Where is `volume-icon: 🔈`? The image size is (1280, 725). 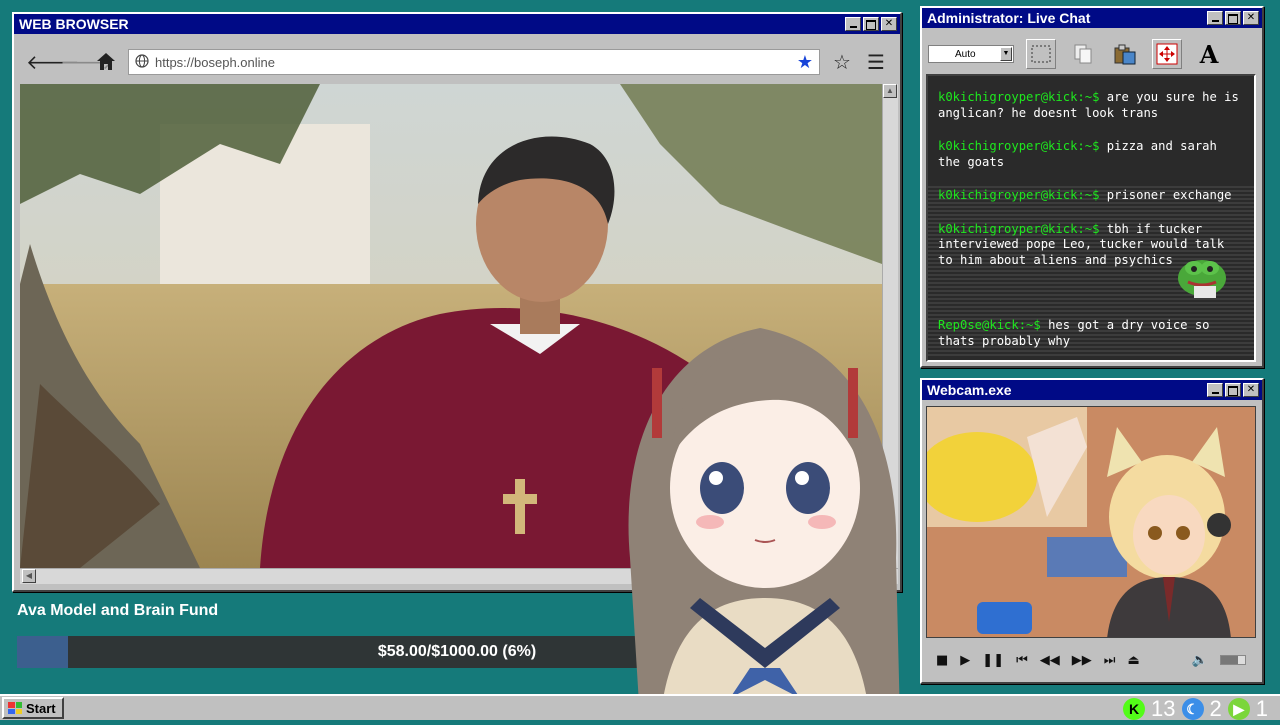
volume-icon: 🔈 is located at coordinates (1200, 660).